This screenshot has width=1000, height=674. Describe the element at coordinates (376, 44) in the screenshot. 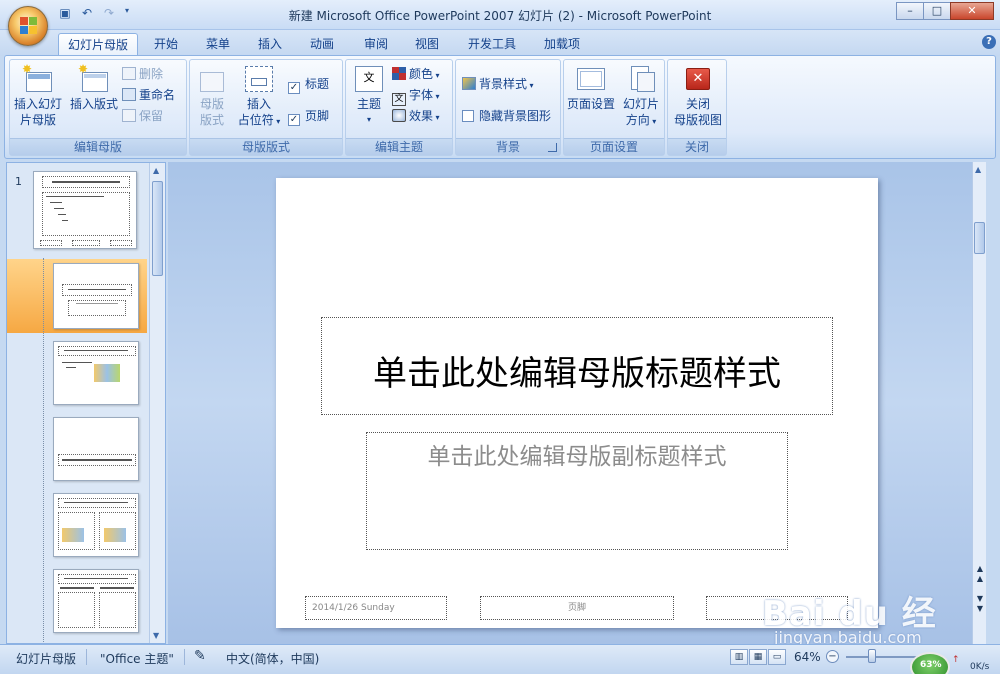

I see `tab-review: 审阅` at that location.